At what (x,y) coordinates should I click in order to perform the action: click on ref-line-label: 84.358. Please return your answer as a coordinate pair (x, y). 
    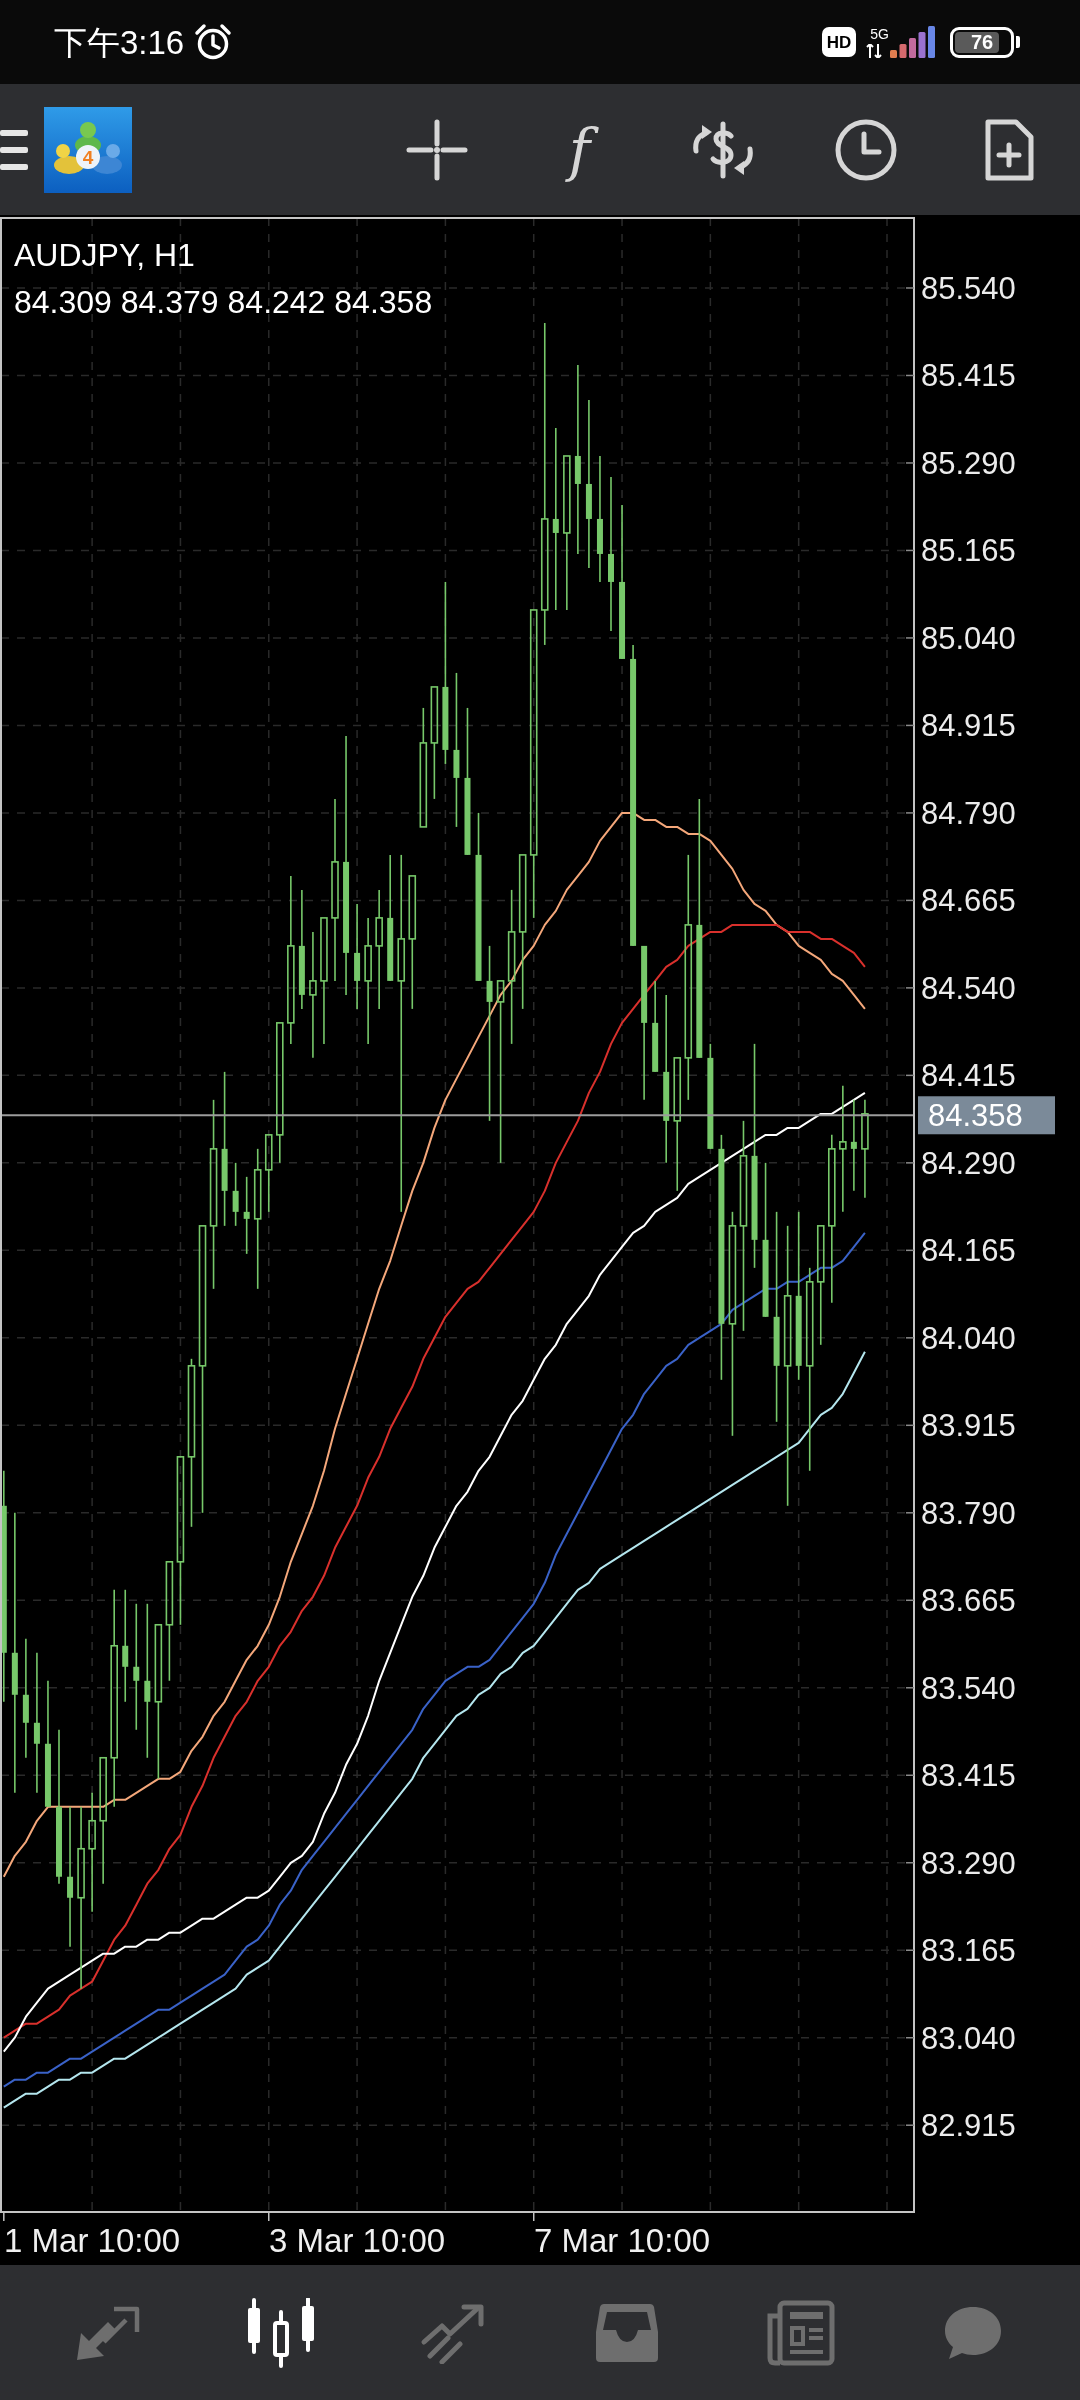
    Looking at the image, I should click on (975, 1116).